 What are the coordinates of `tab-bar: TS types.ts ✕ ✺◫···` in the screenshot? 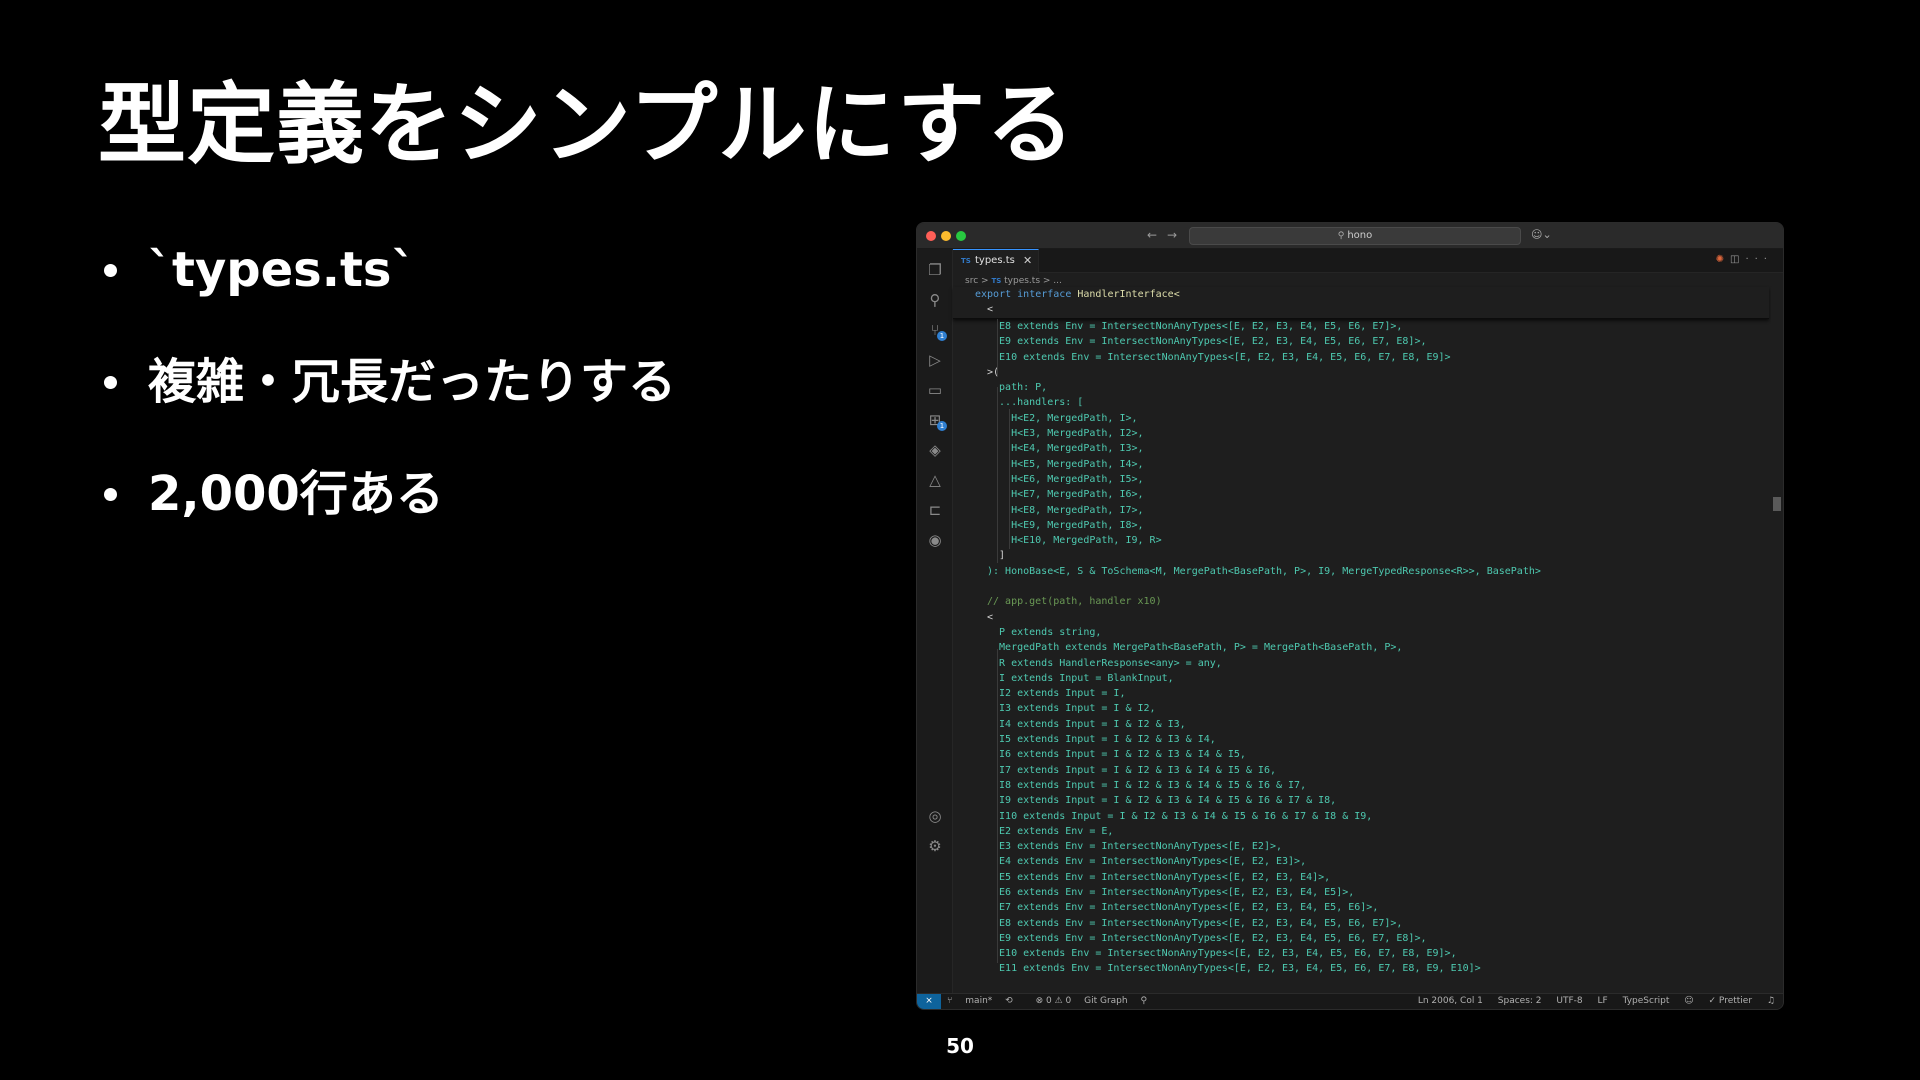 It's located at (1368, 261).